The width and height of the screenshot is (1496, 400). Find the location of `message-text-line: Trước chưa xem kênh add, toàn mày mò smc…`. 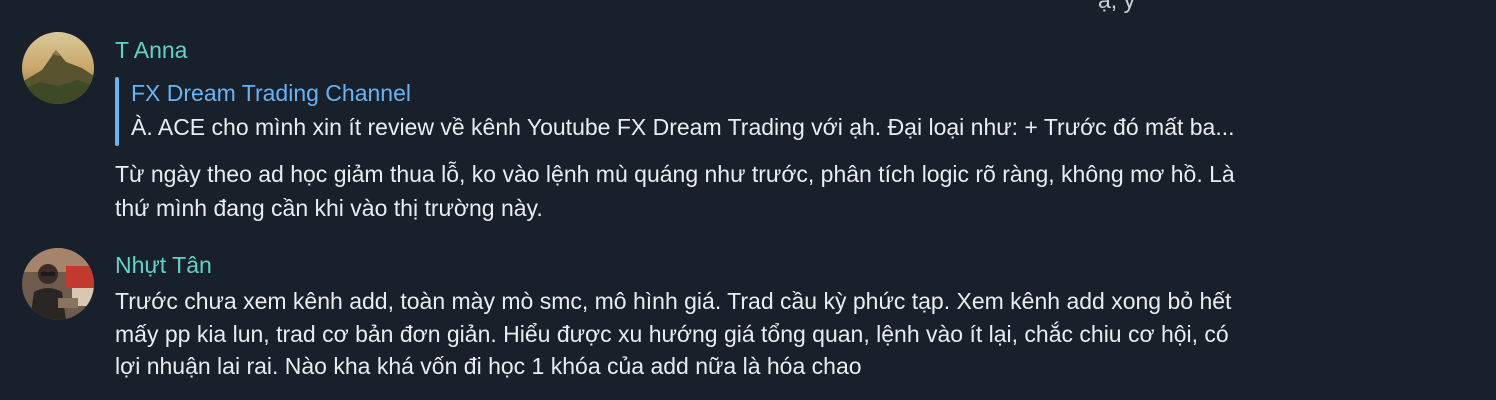

message-text-line: Trước chưa xem kênh add, toàn mày mò smc… is located at coordinates (673, 301).